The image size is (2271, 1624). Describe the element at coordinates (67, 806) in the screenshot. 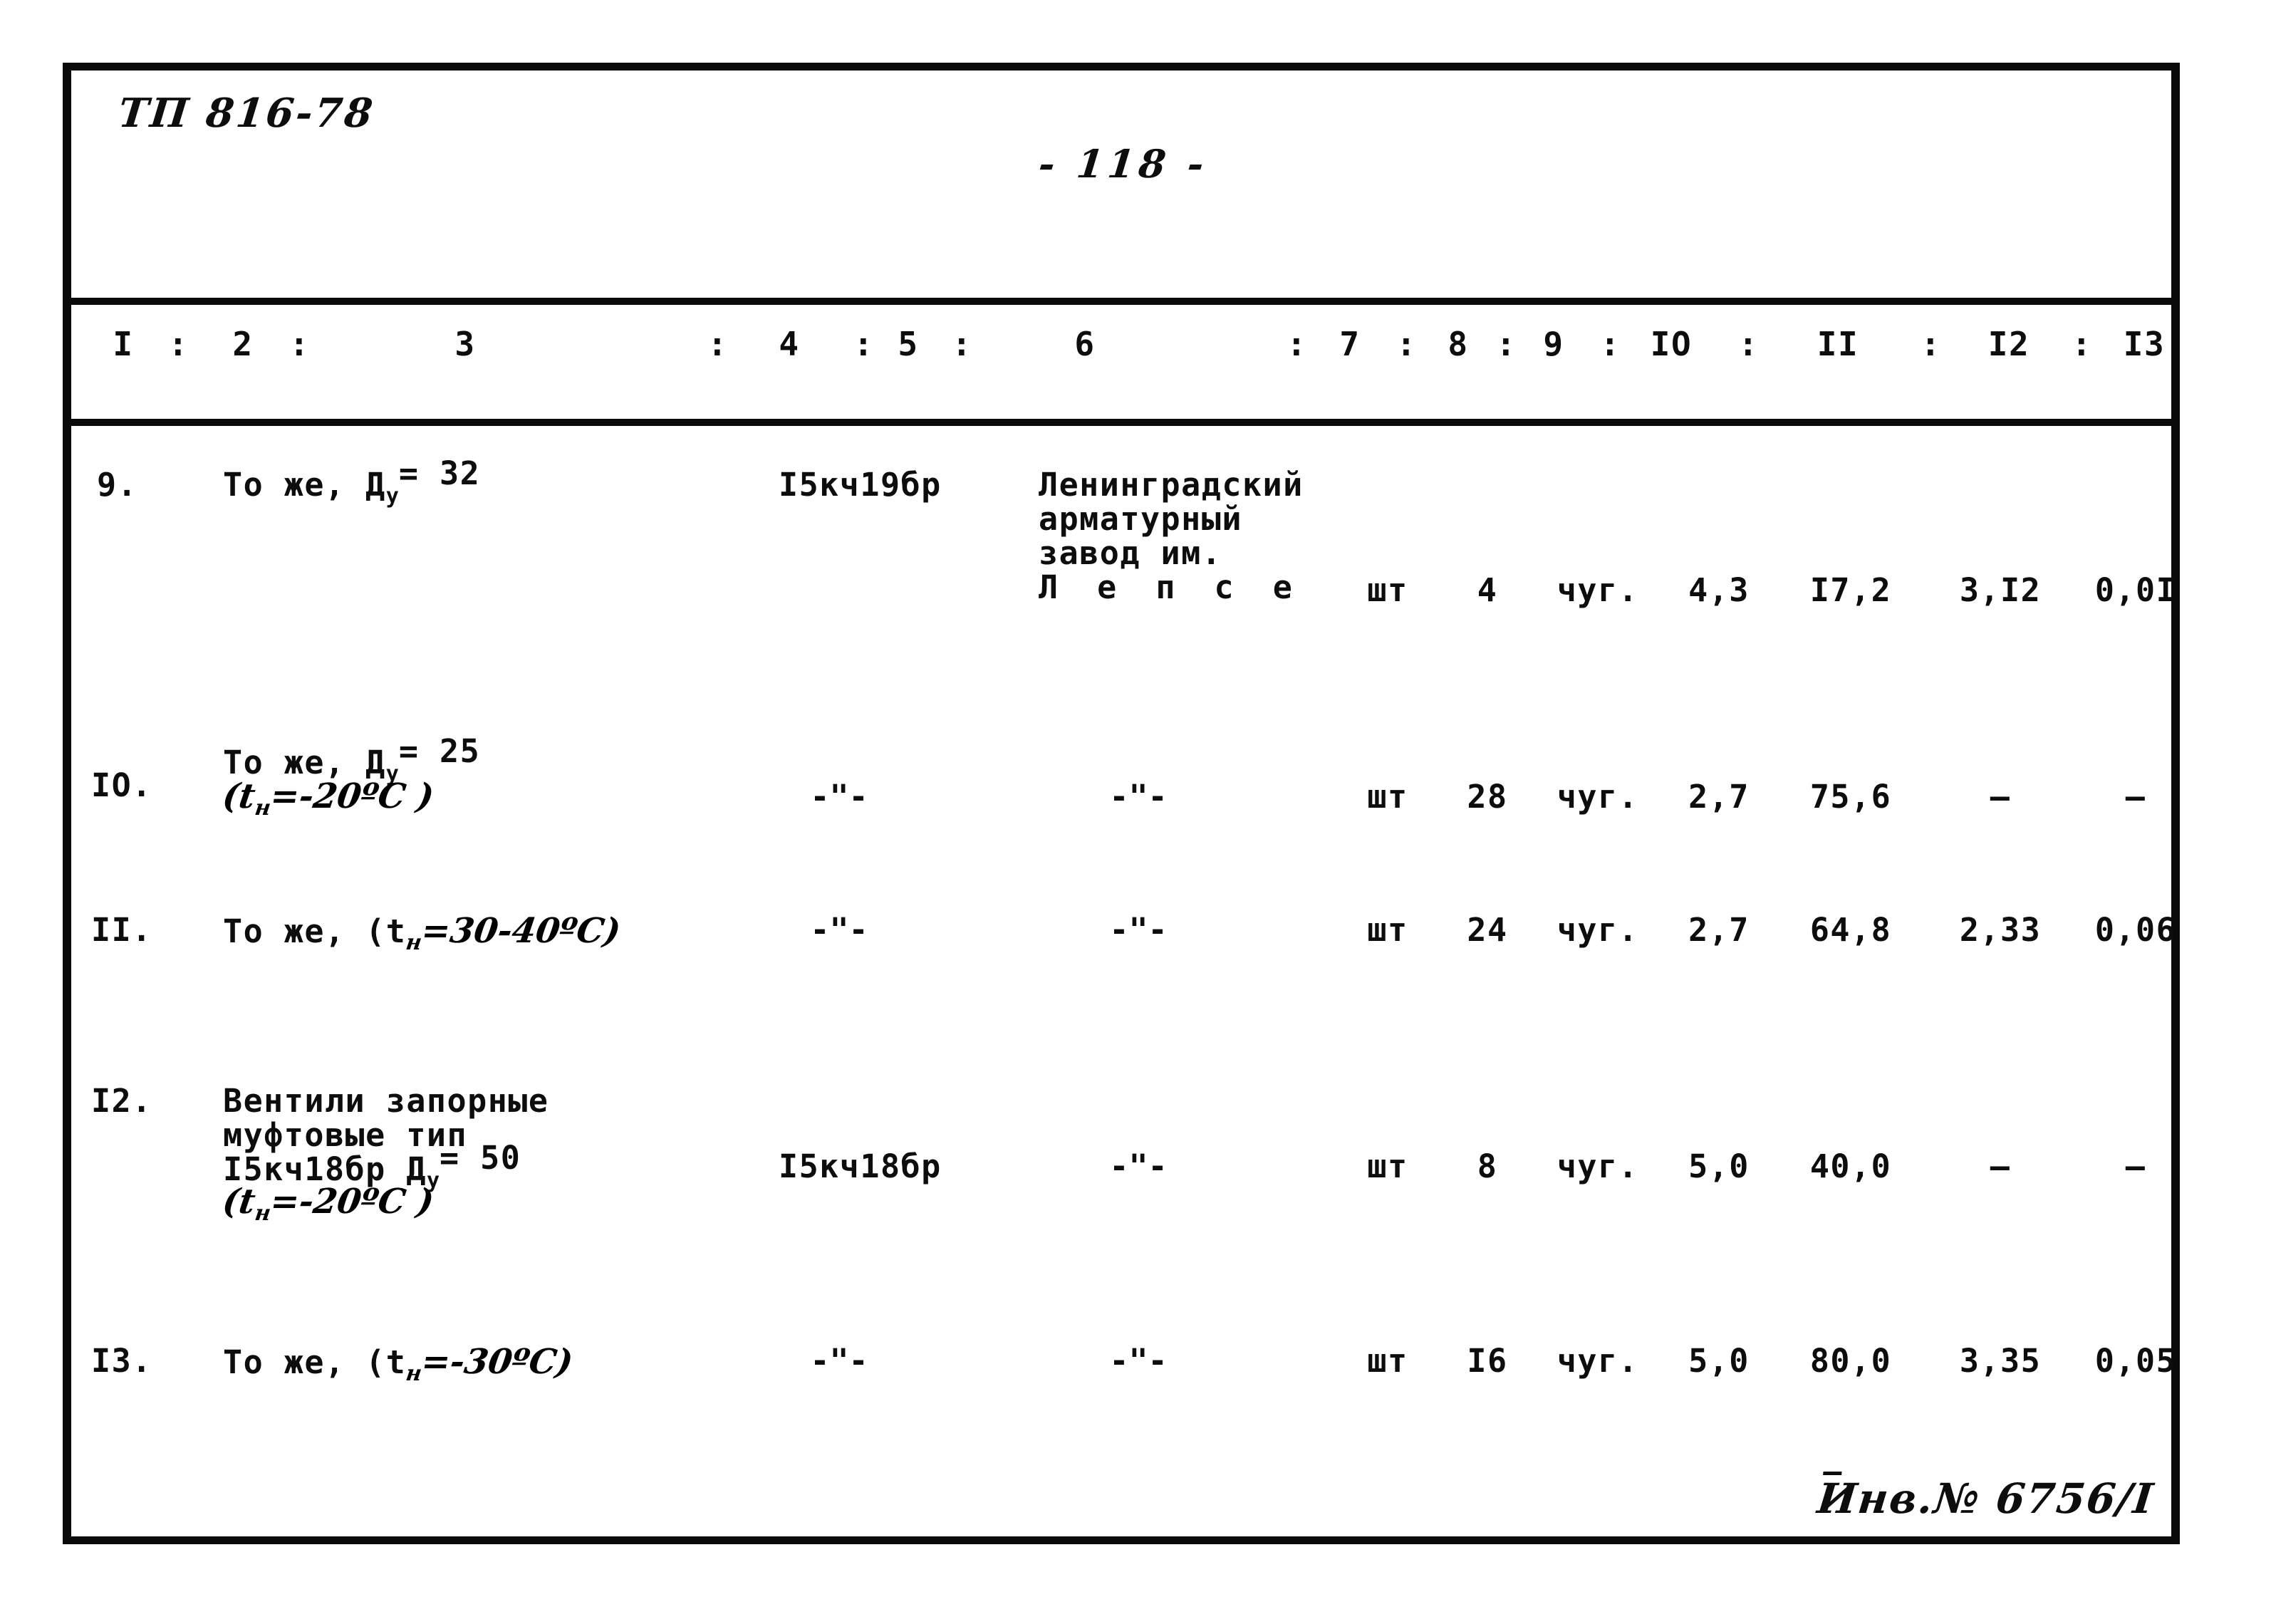

I see `table-border-left` at that location.